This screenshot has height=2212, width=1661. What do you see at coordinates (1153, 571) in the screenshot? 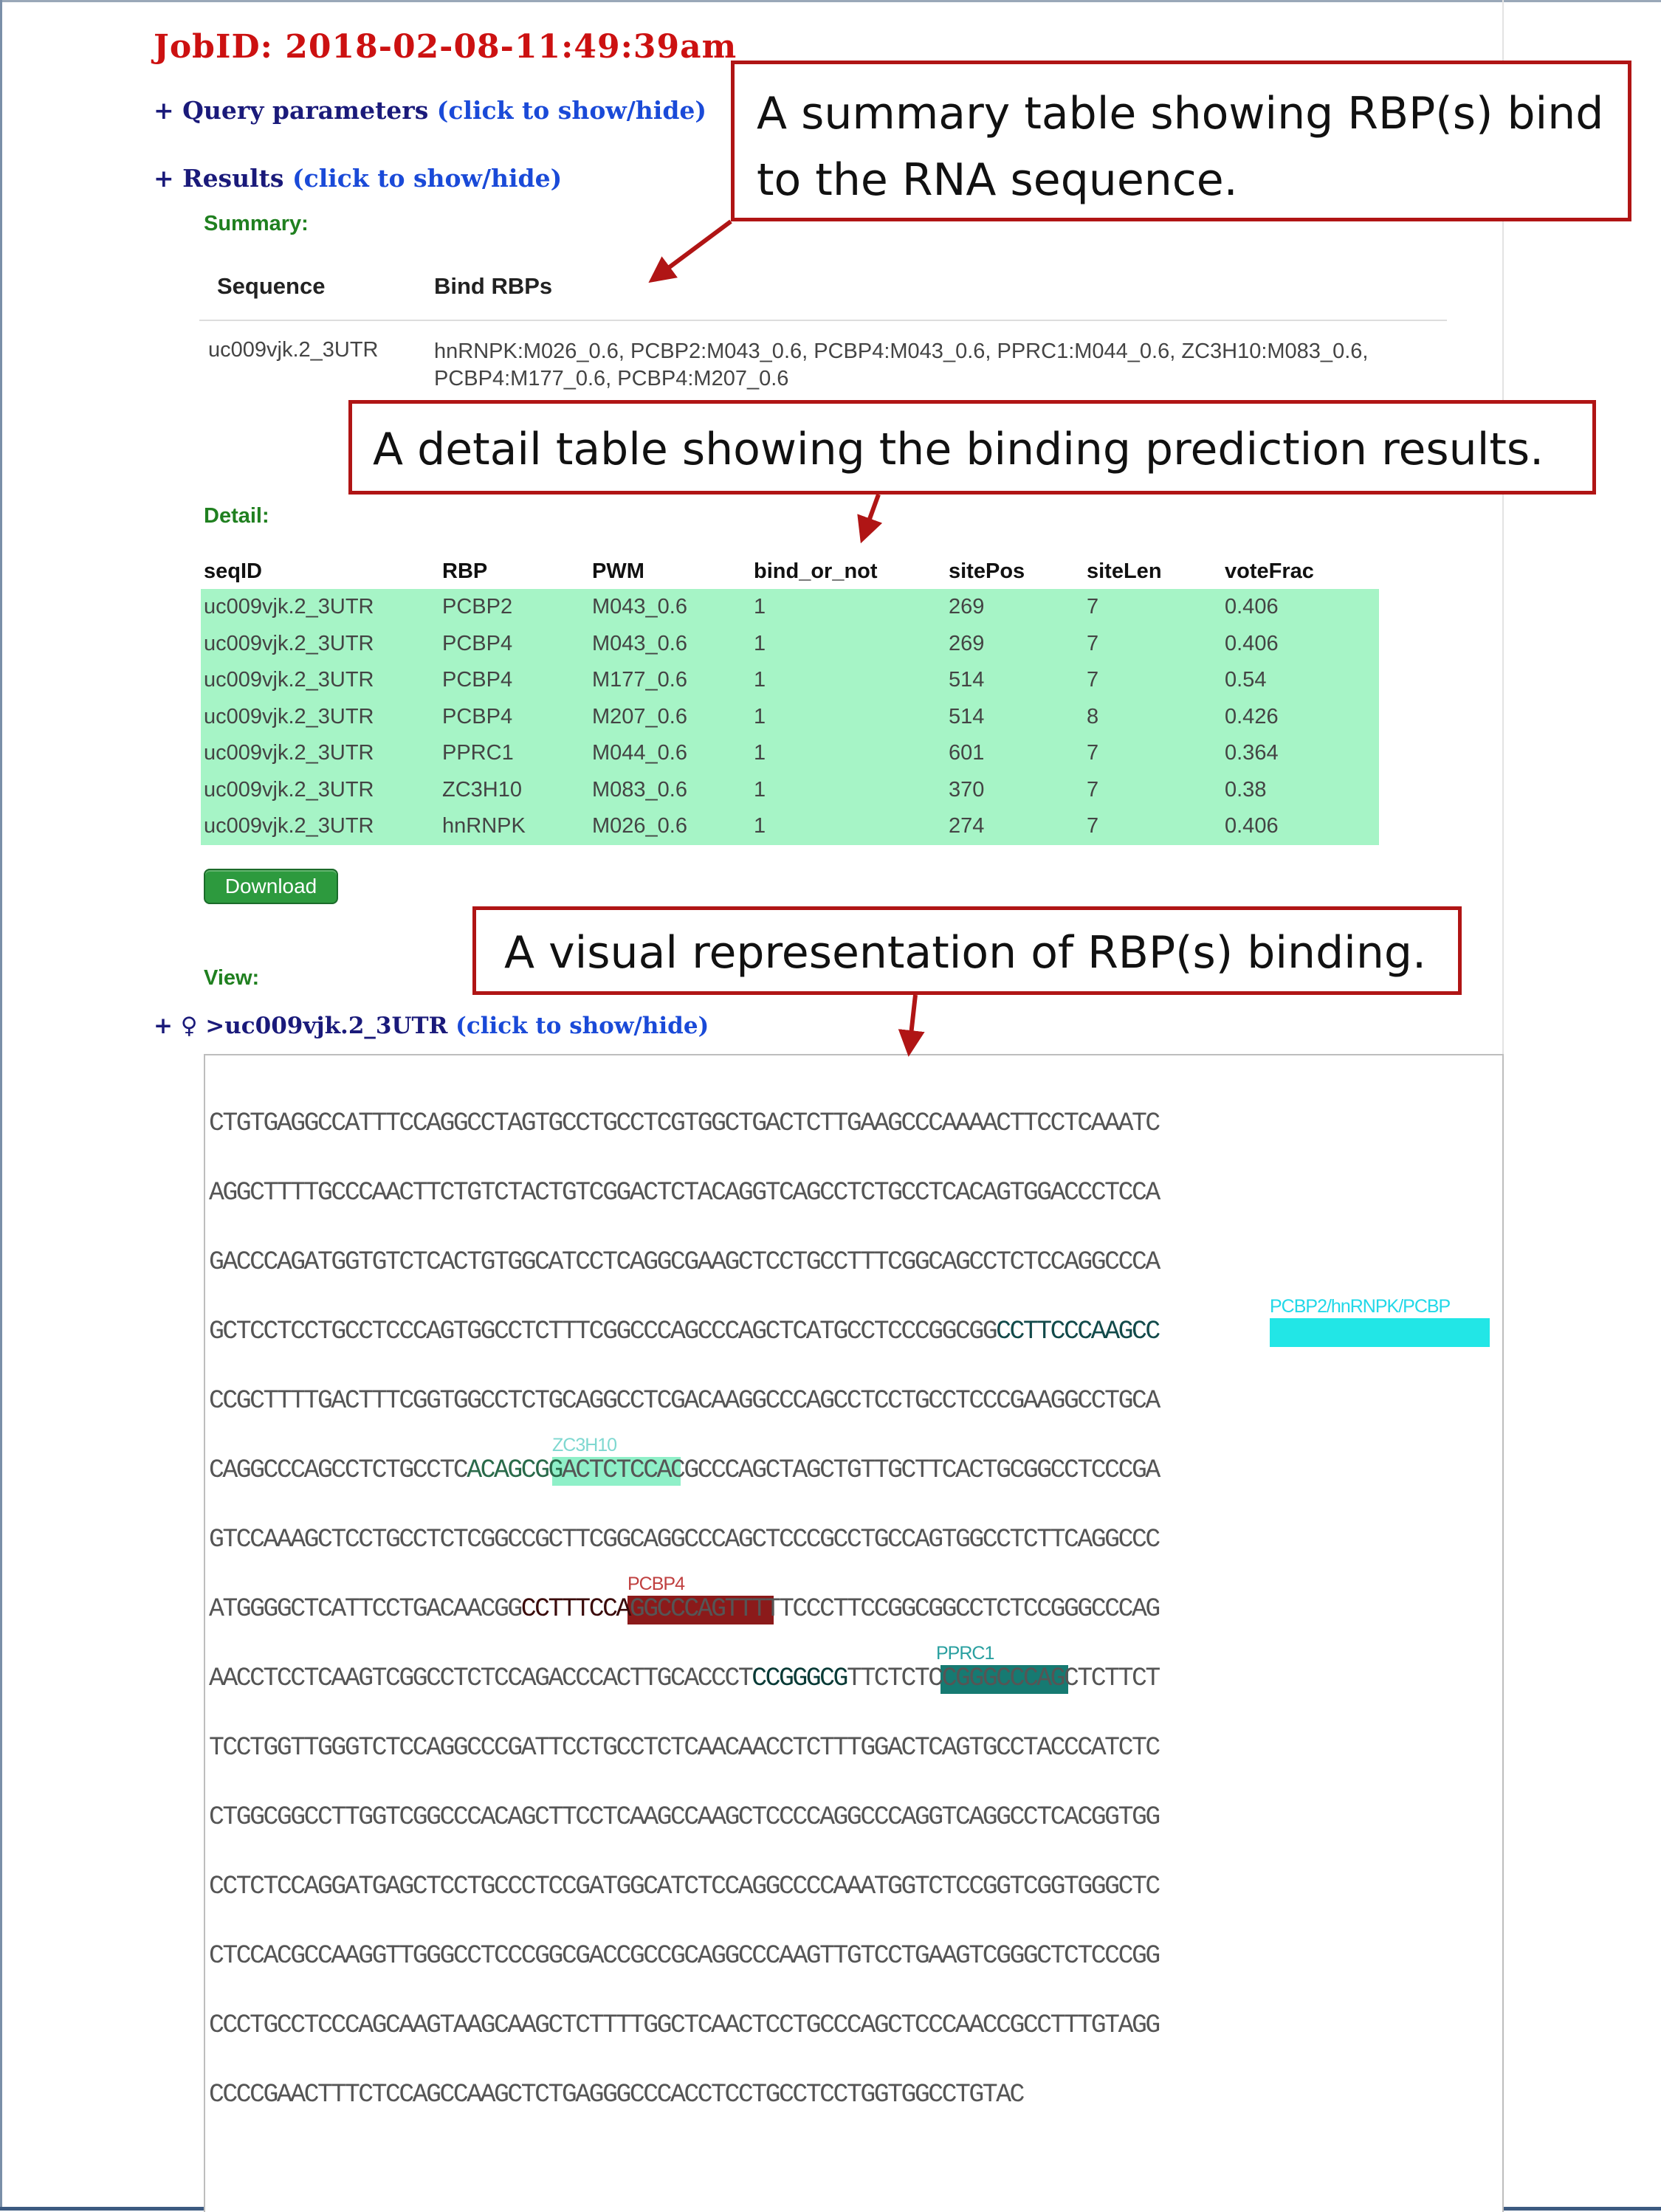
I see `col-sitelen: siteLen` at bounding box center [1153, 571].